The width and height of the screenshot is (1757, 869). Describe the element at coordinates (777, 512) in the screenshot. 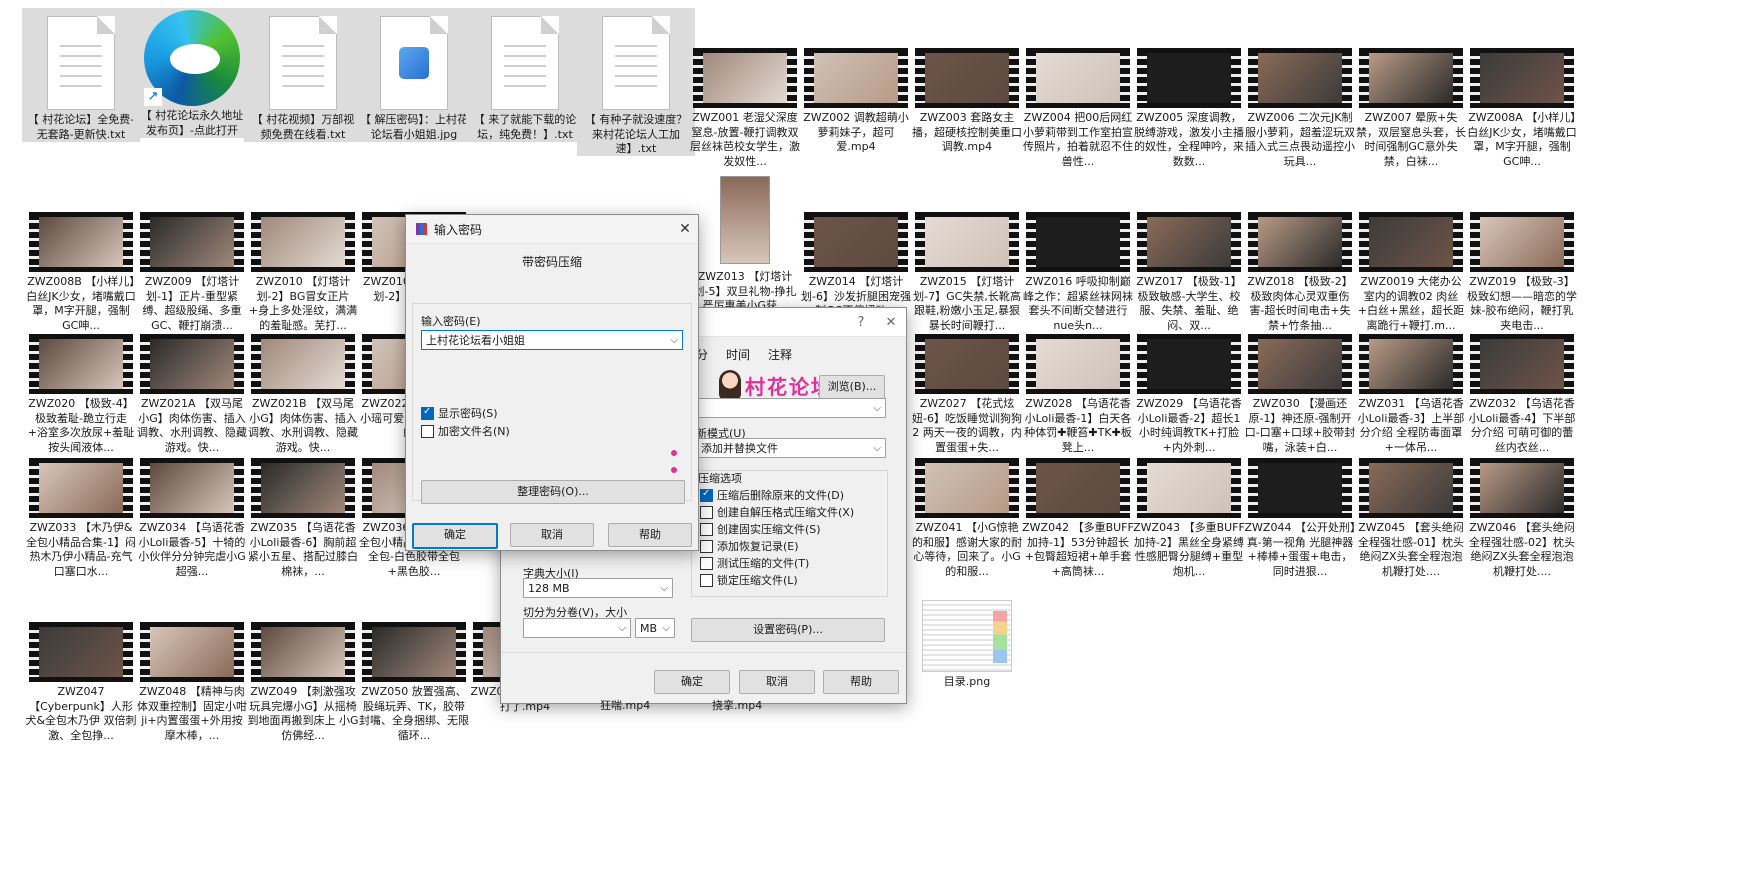

I see `archive-option-checkbox: 创建自解压格式压缩文件(X)` at that location.